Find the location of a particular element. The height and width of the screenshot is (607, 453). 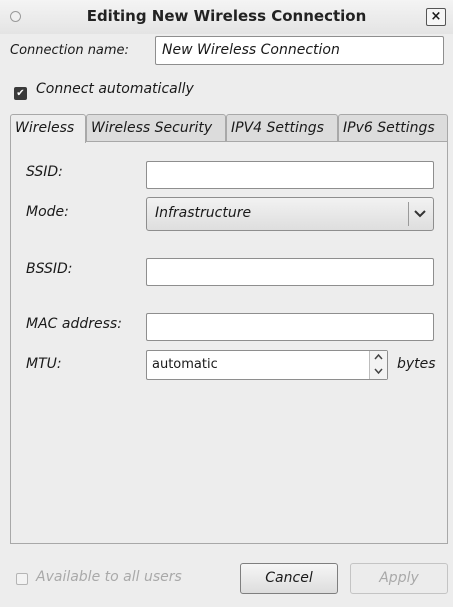

apply-button: Apply is located at coordinates (399, 578).